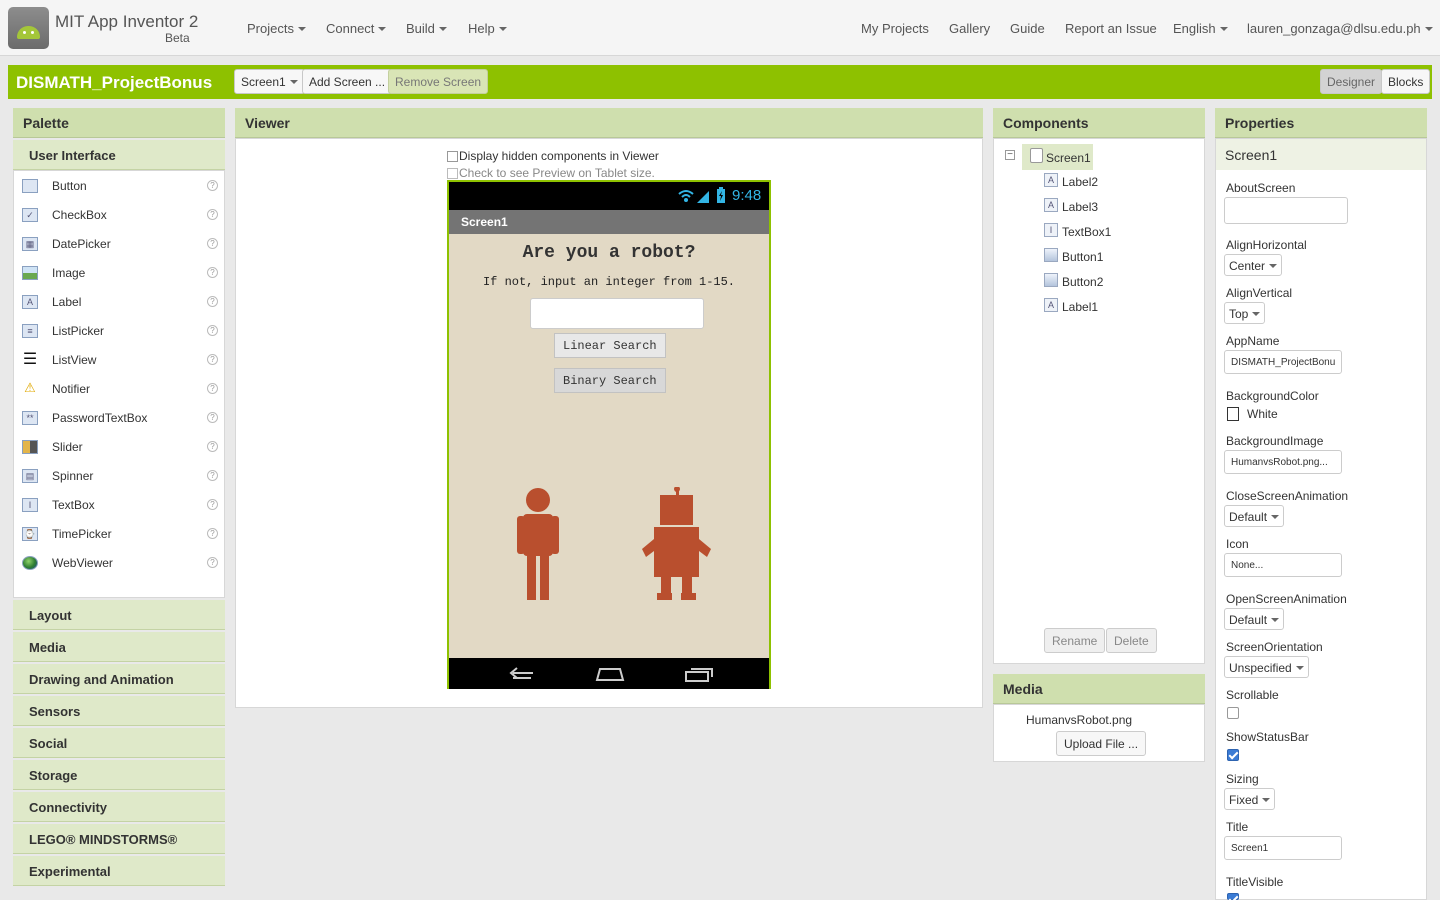  What do you see at coordinates (1079, 720) in the screenshot?
I see `media-file: HumanvsRobot.png` at bounding box center [1079, 720].